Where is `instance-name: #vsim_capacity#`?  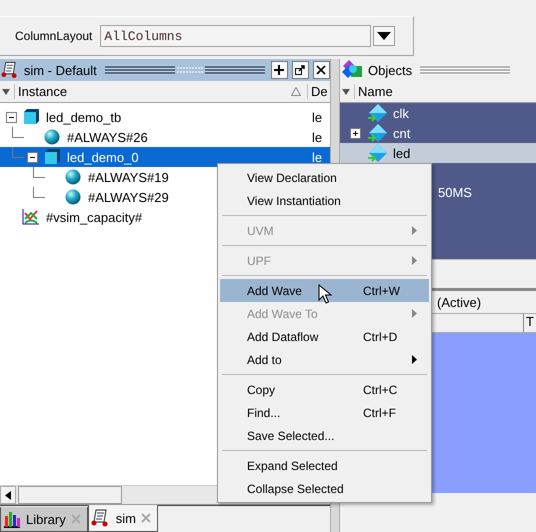 instance-name: #vsim_capacity# is located at coordinates (94, 217).